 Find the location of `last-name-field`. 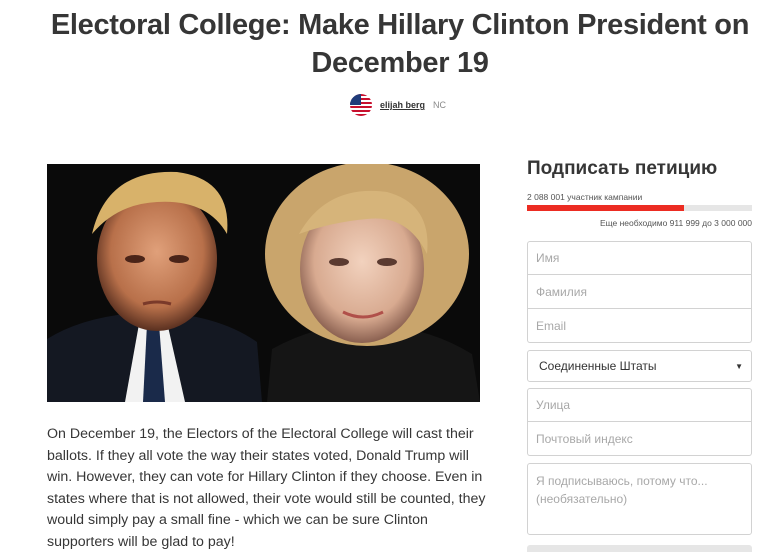

last-name-field is located at coordinates (639, 292).